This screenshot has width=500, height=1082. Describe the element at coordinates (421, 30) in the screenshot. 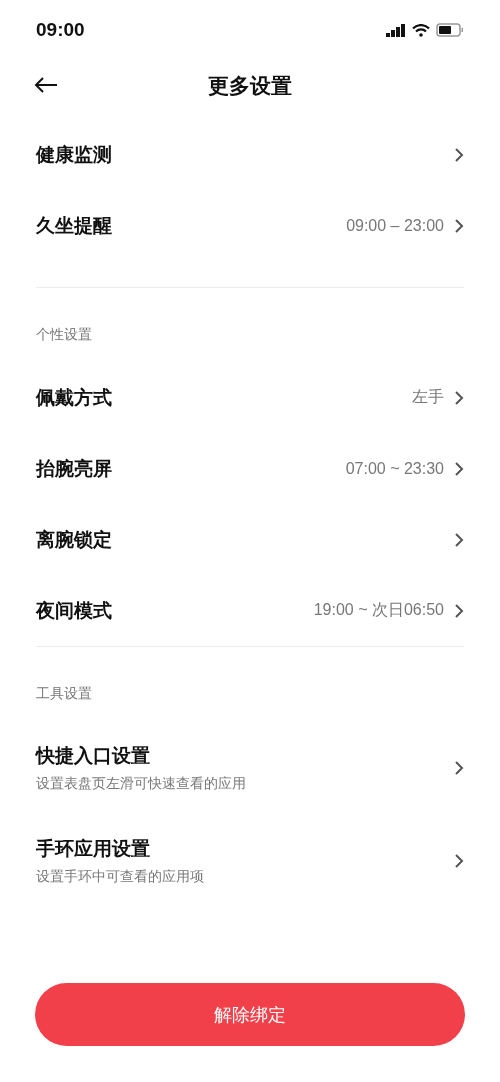

I see `wifi-icon` at that location.